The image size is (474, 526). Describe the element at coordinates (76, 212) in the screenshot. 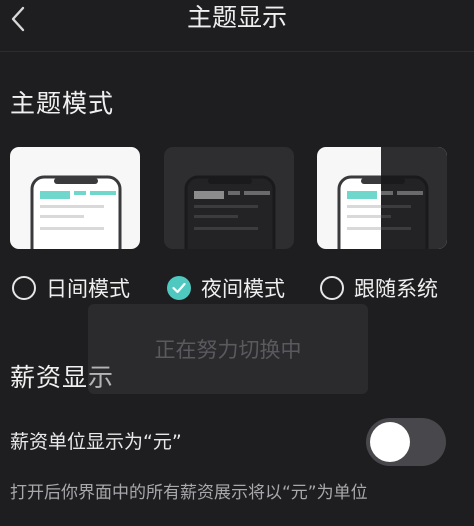

I see `phone-light-icon` at that location.